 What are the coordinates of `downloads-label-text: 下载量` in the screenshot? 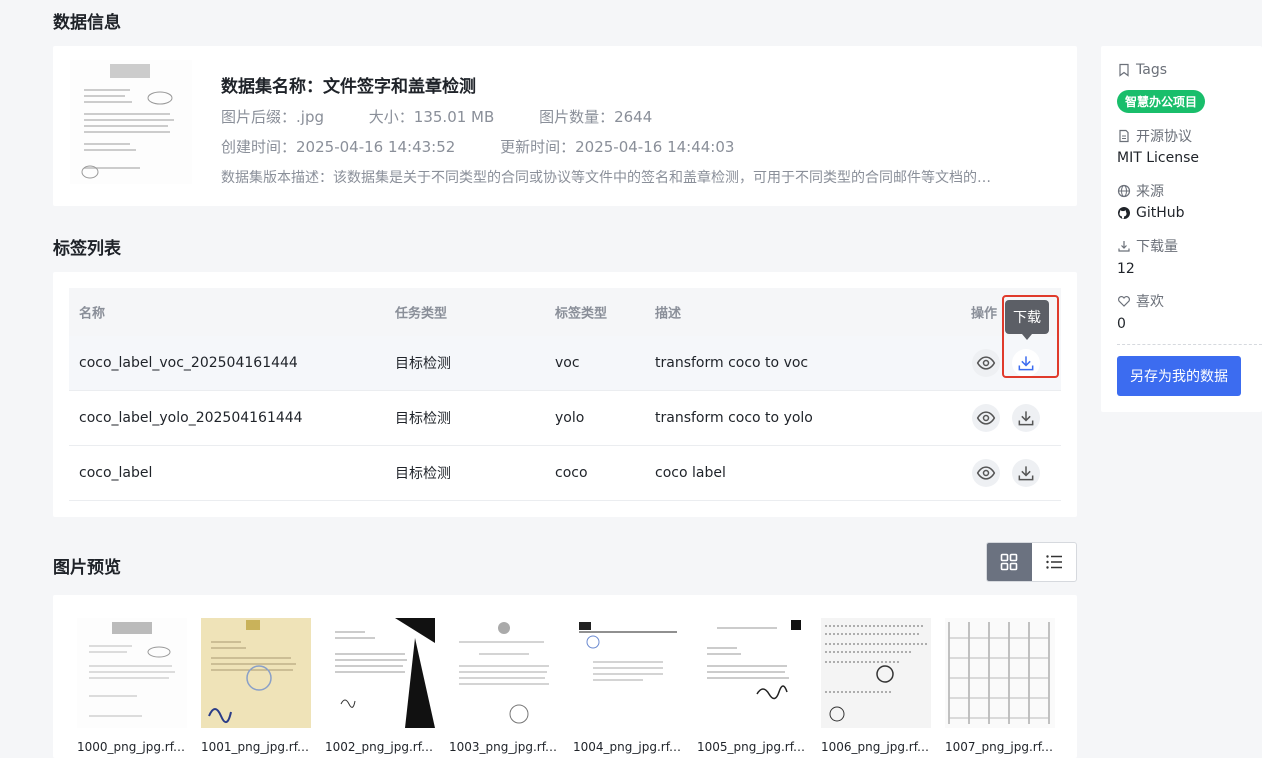 It's located at (1157, 247).